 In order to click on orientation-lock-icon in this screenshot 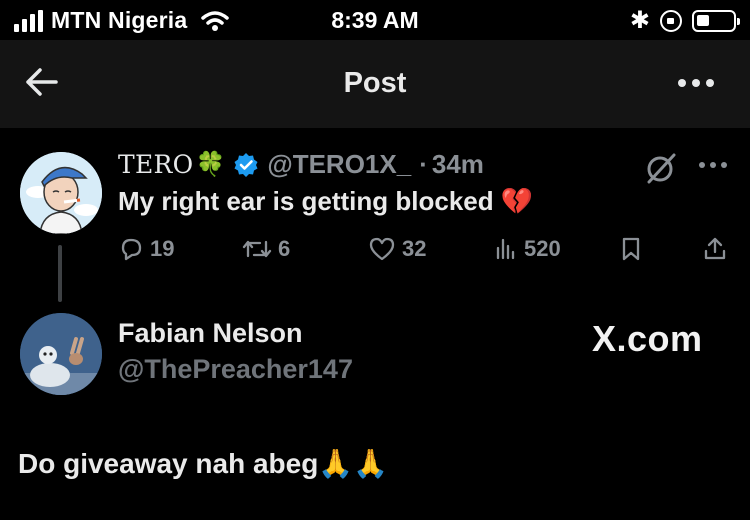, I will do `click(671, 20)`.